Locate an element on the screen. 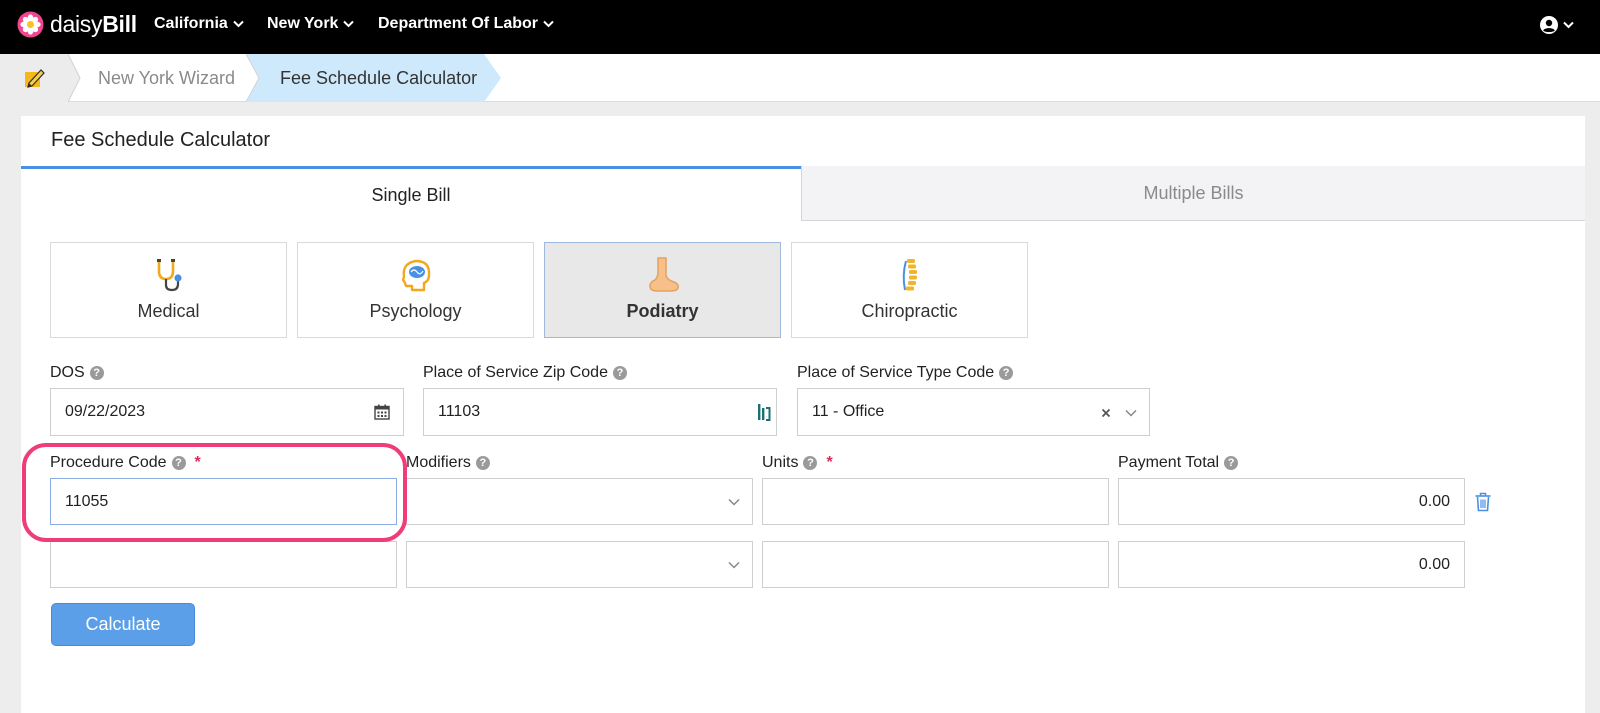  calculate-button: Calculate is located at coordinates (123, 624).